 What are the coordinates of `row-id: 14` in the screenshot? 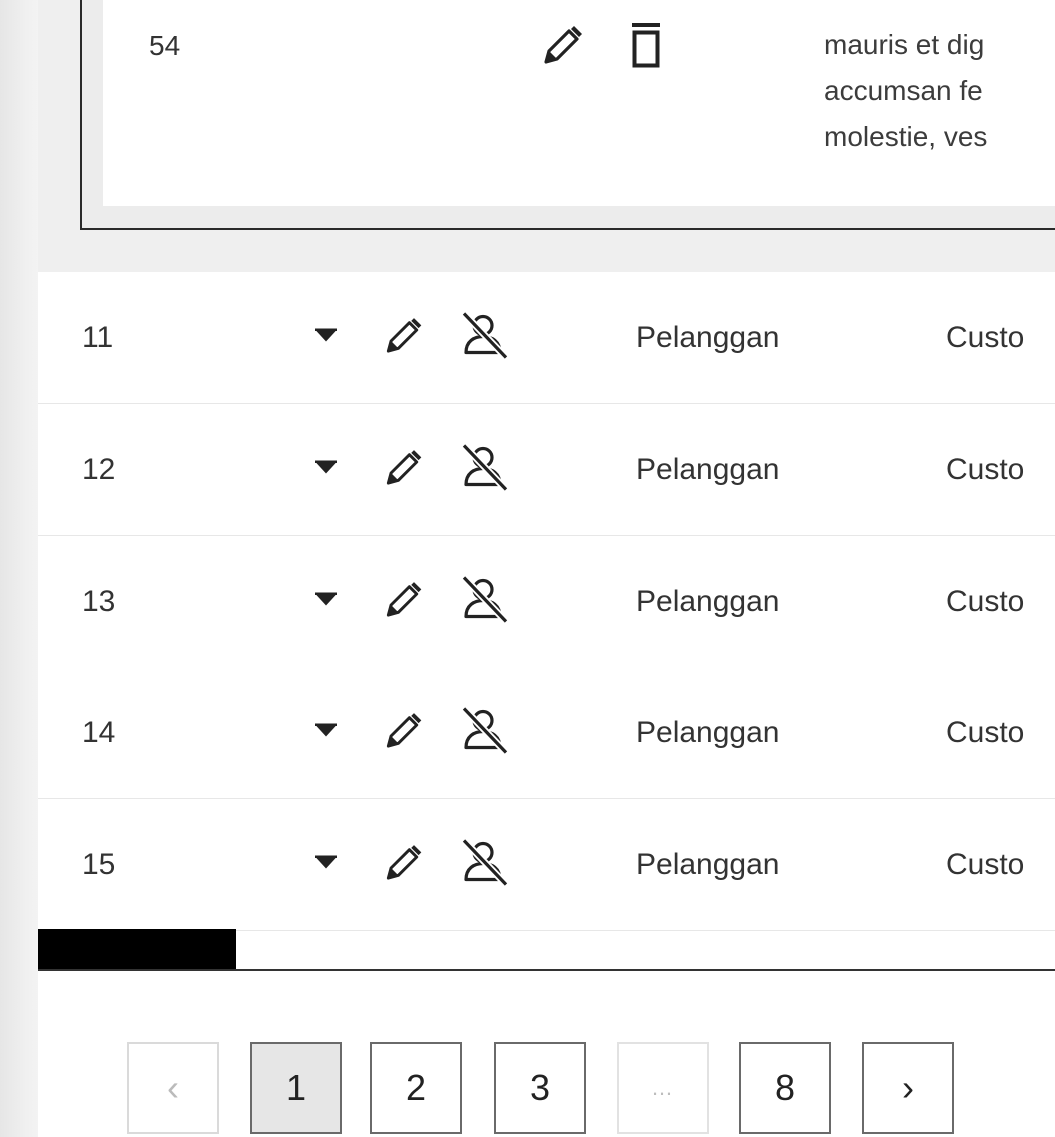 It's located at (99, 732).